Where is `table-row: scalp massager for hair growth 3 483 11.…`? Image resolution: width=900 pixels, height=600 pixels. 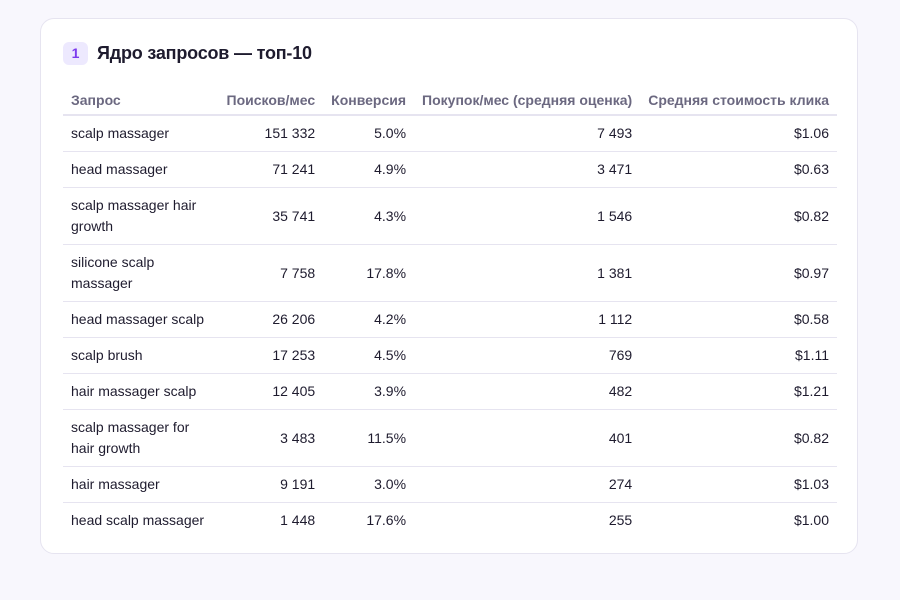 table-row: scalp massager for hair growth 3 483 11.… is located at coordinates (450, 438).